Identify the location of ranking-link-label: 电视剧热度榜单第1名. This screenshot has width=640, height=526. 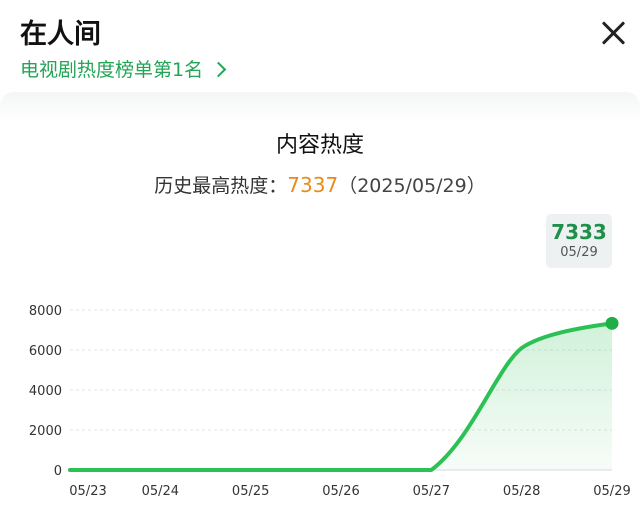
(112, 70).